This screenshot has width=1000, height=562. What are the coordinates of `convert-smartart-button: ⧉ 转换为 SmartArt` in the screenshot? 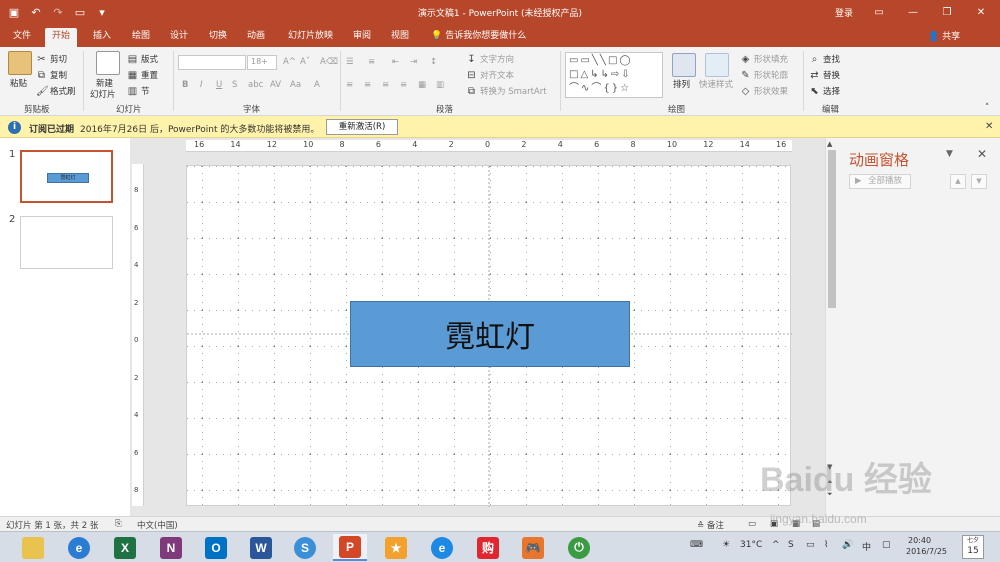 It's located at (506, 91).